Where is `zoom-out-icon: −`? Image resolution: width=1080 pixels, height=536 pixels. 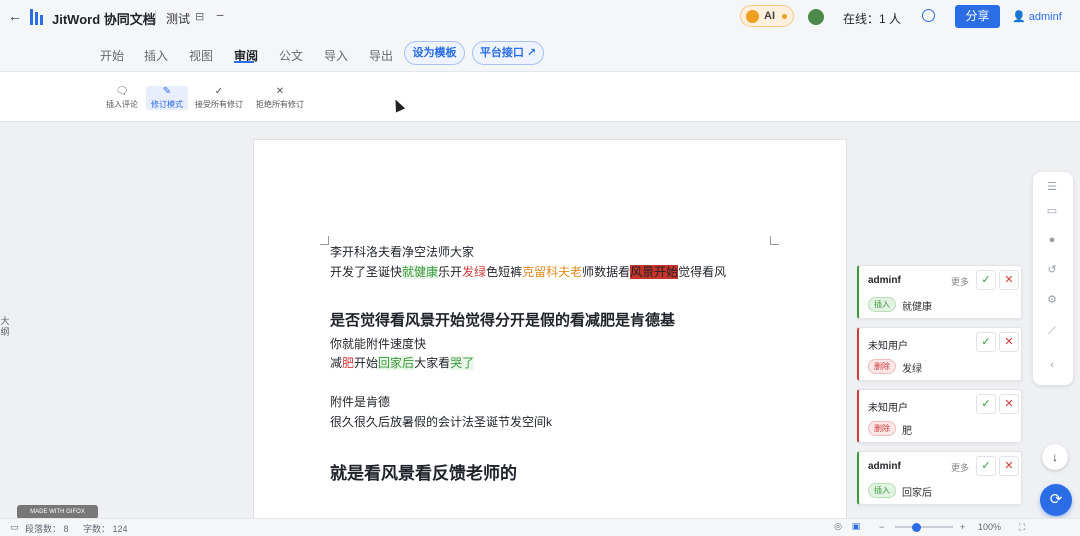
zoom-out-icon: − is located at coordinates (881, 527).